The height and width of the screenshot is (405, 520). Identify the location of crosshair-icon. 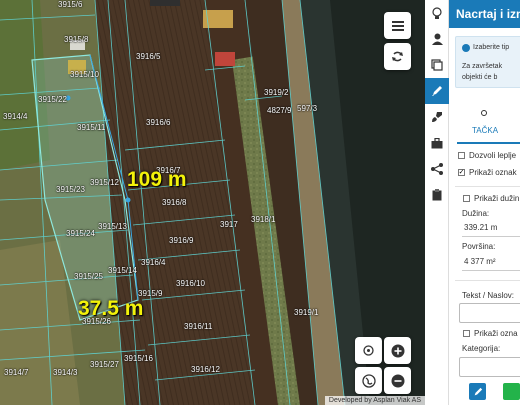
(368, 350).